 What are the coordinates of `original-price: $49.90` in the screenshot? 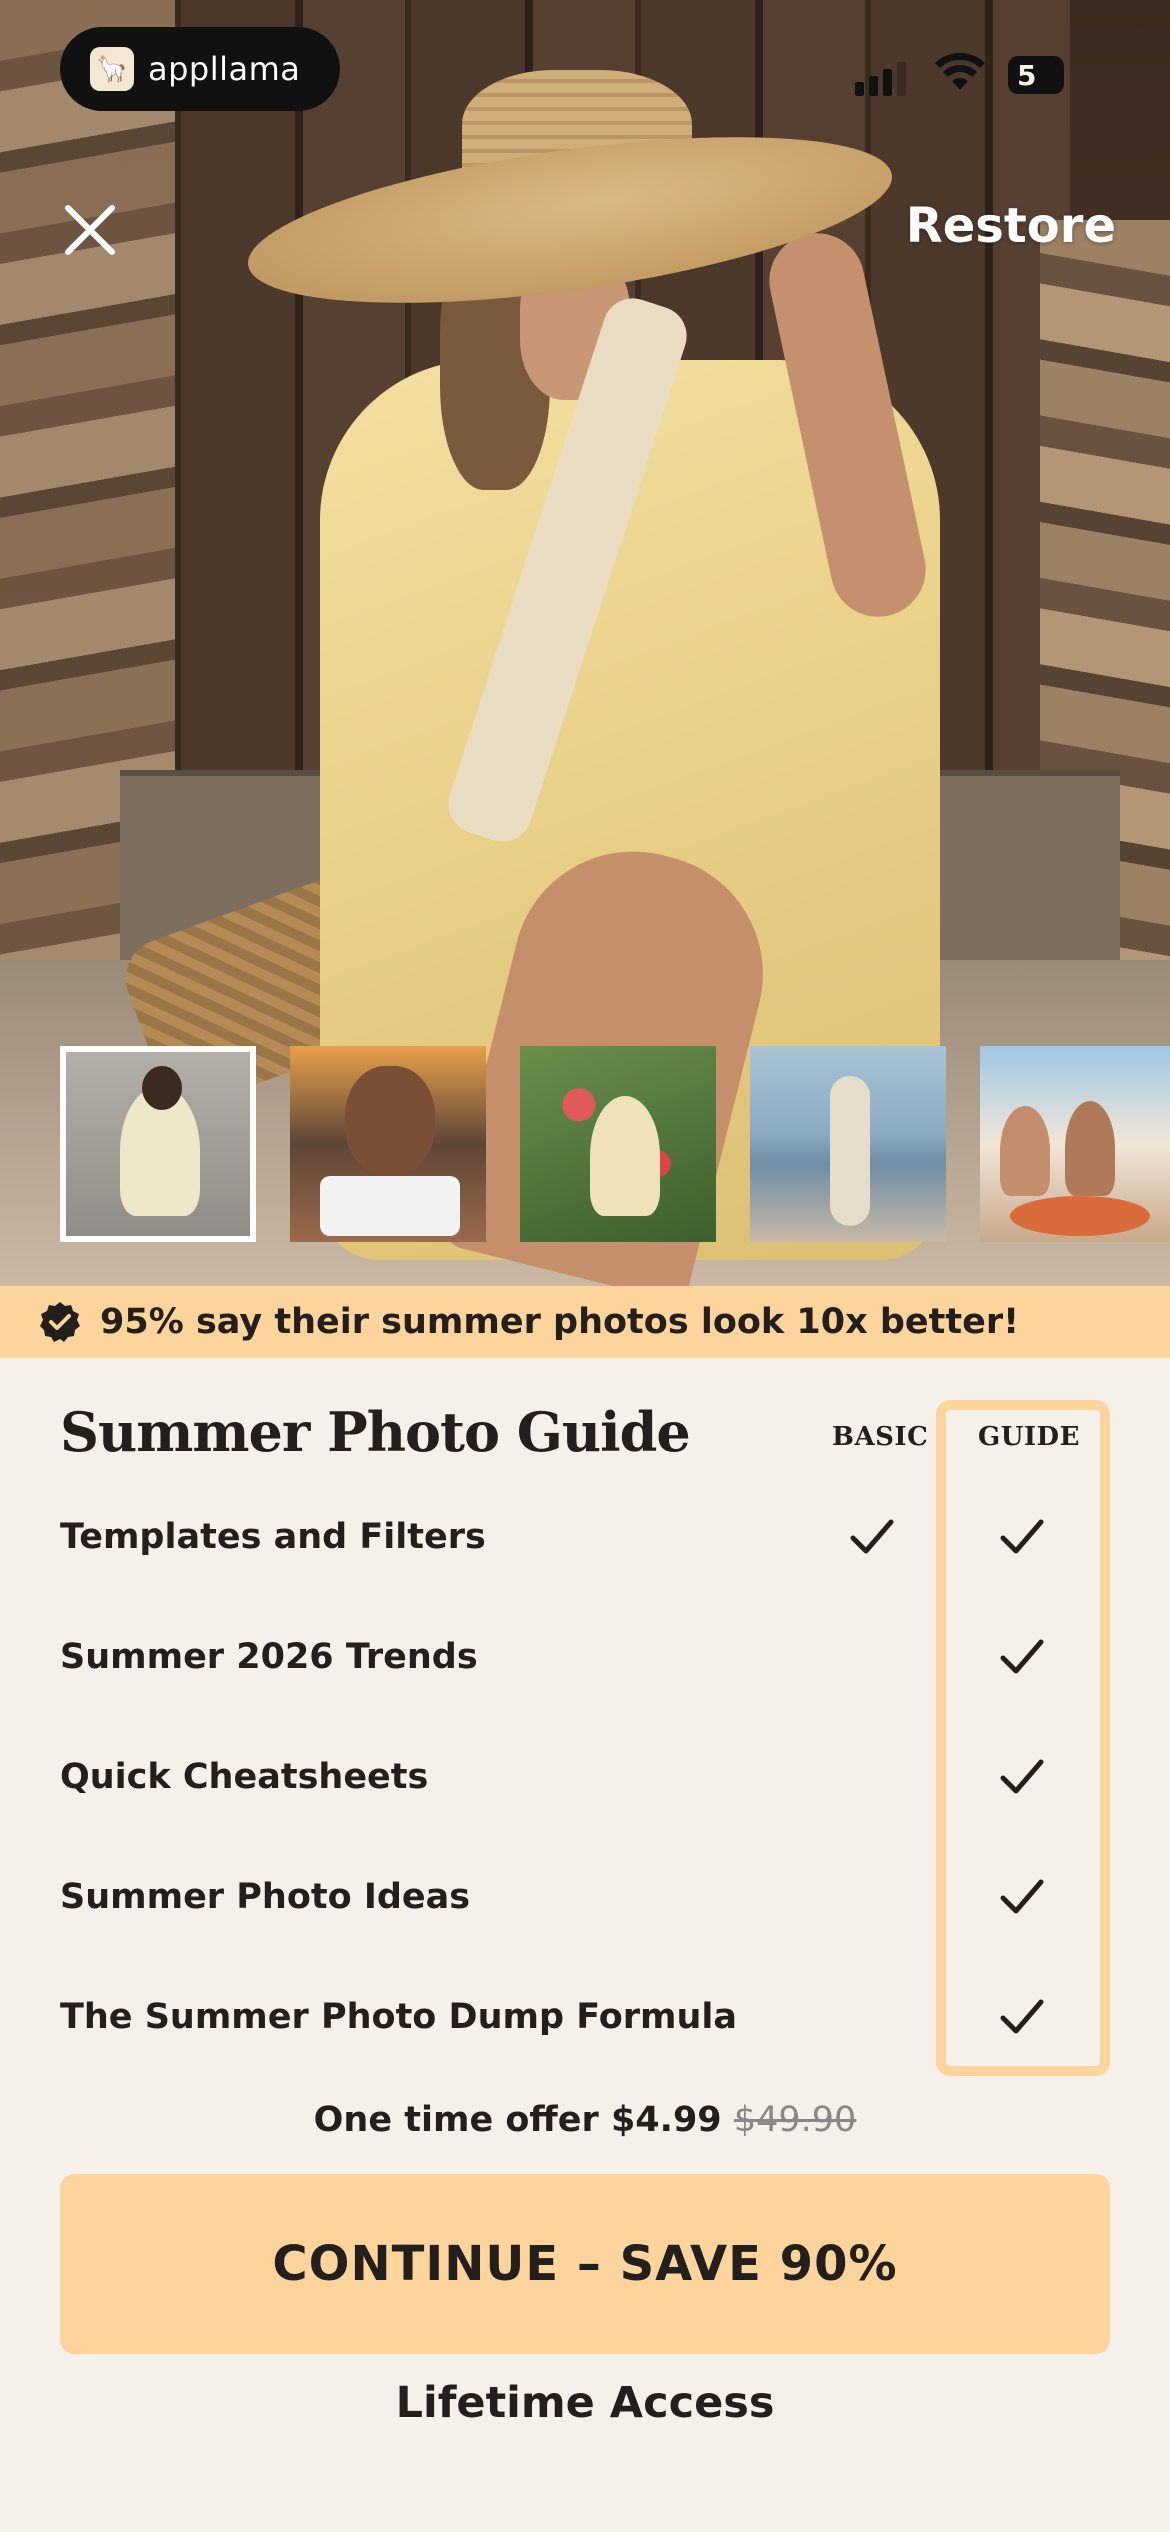 It's located at (795, 2120).